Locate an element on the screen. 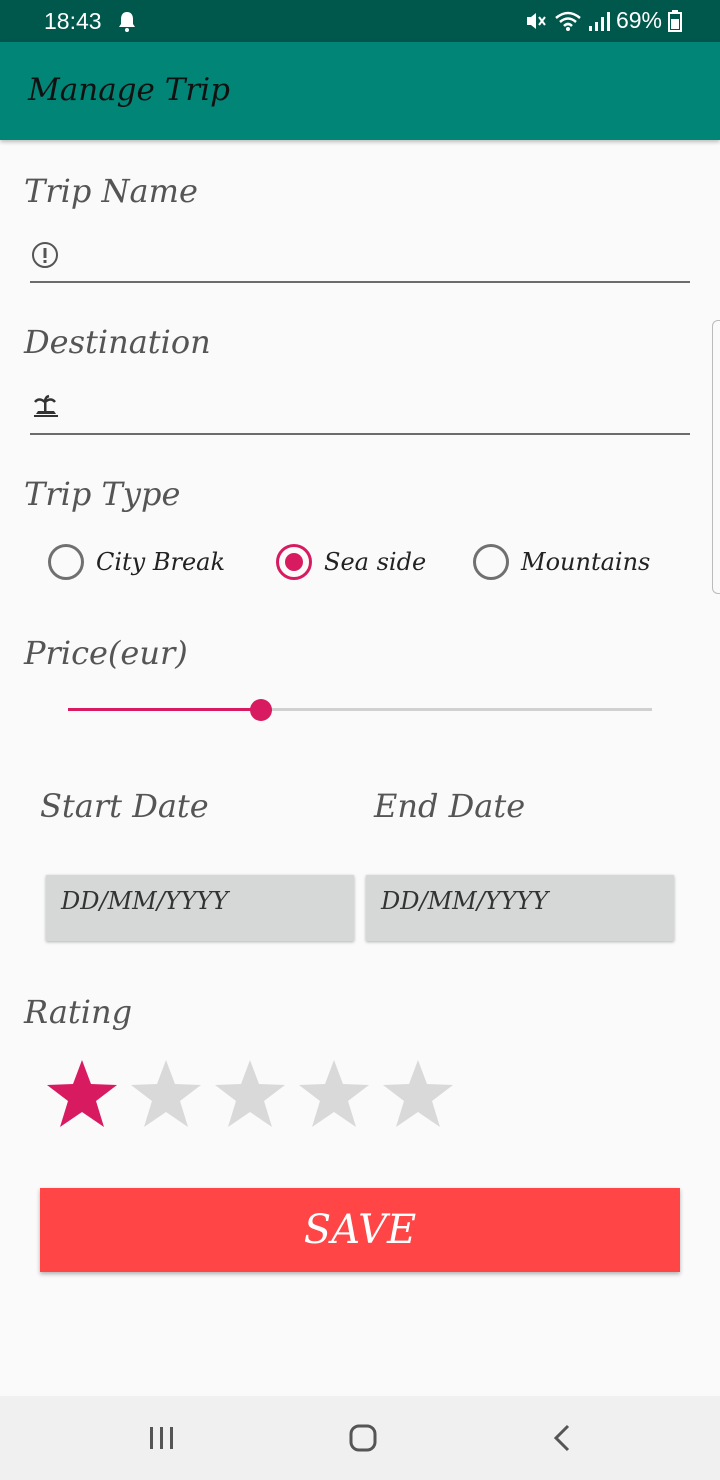  end-date-field: DD/MM/YYYY is located at coordinates (520, 908).